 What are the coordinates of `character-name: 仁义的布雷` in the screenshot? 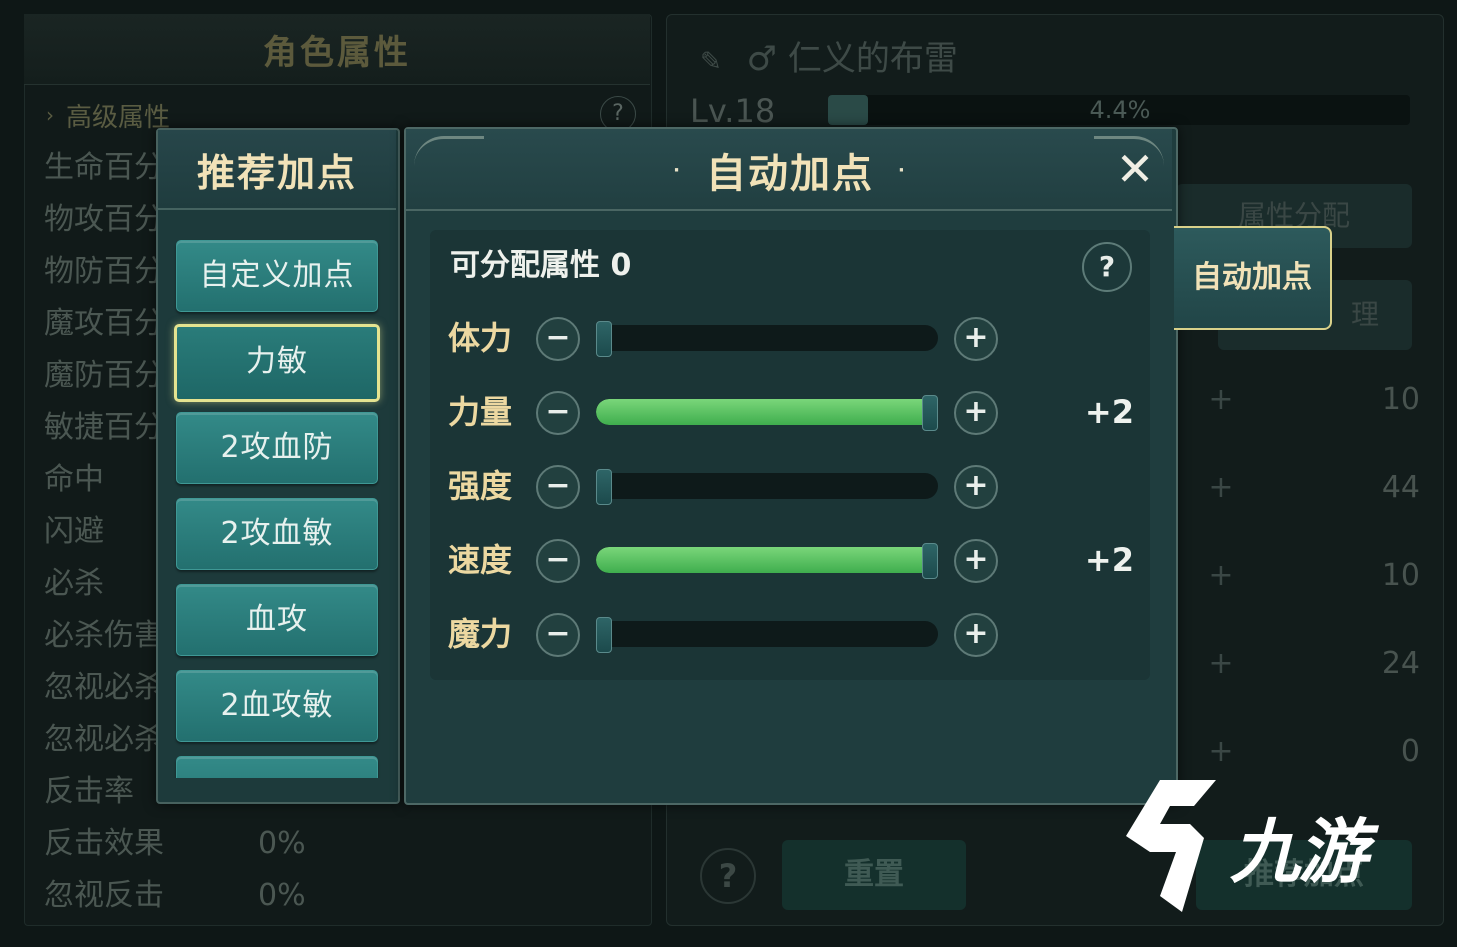 It's located at (872, 59).